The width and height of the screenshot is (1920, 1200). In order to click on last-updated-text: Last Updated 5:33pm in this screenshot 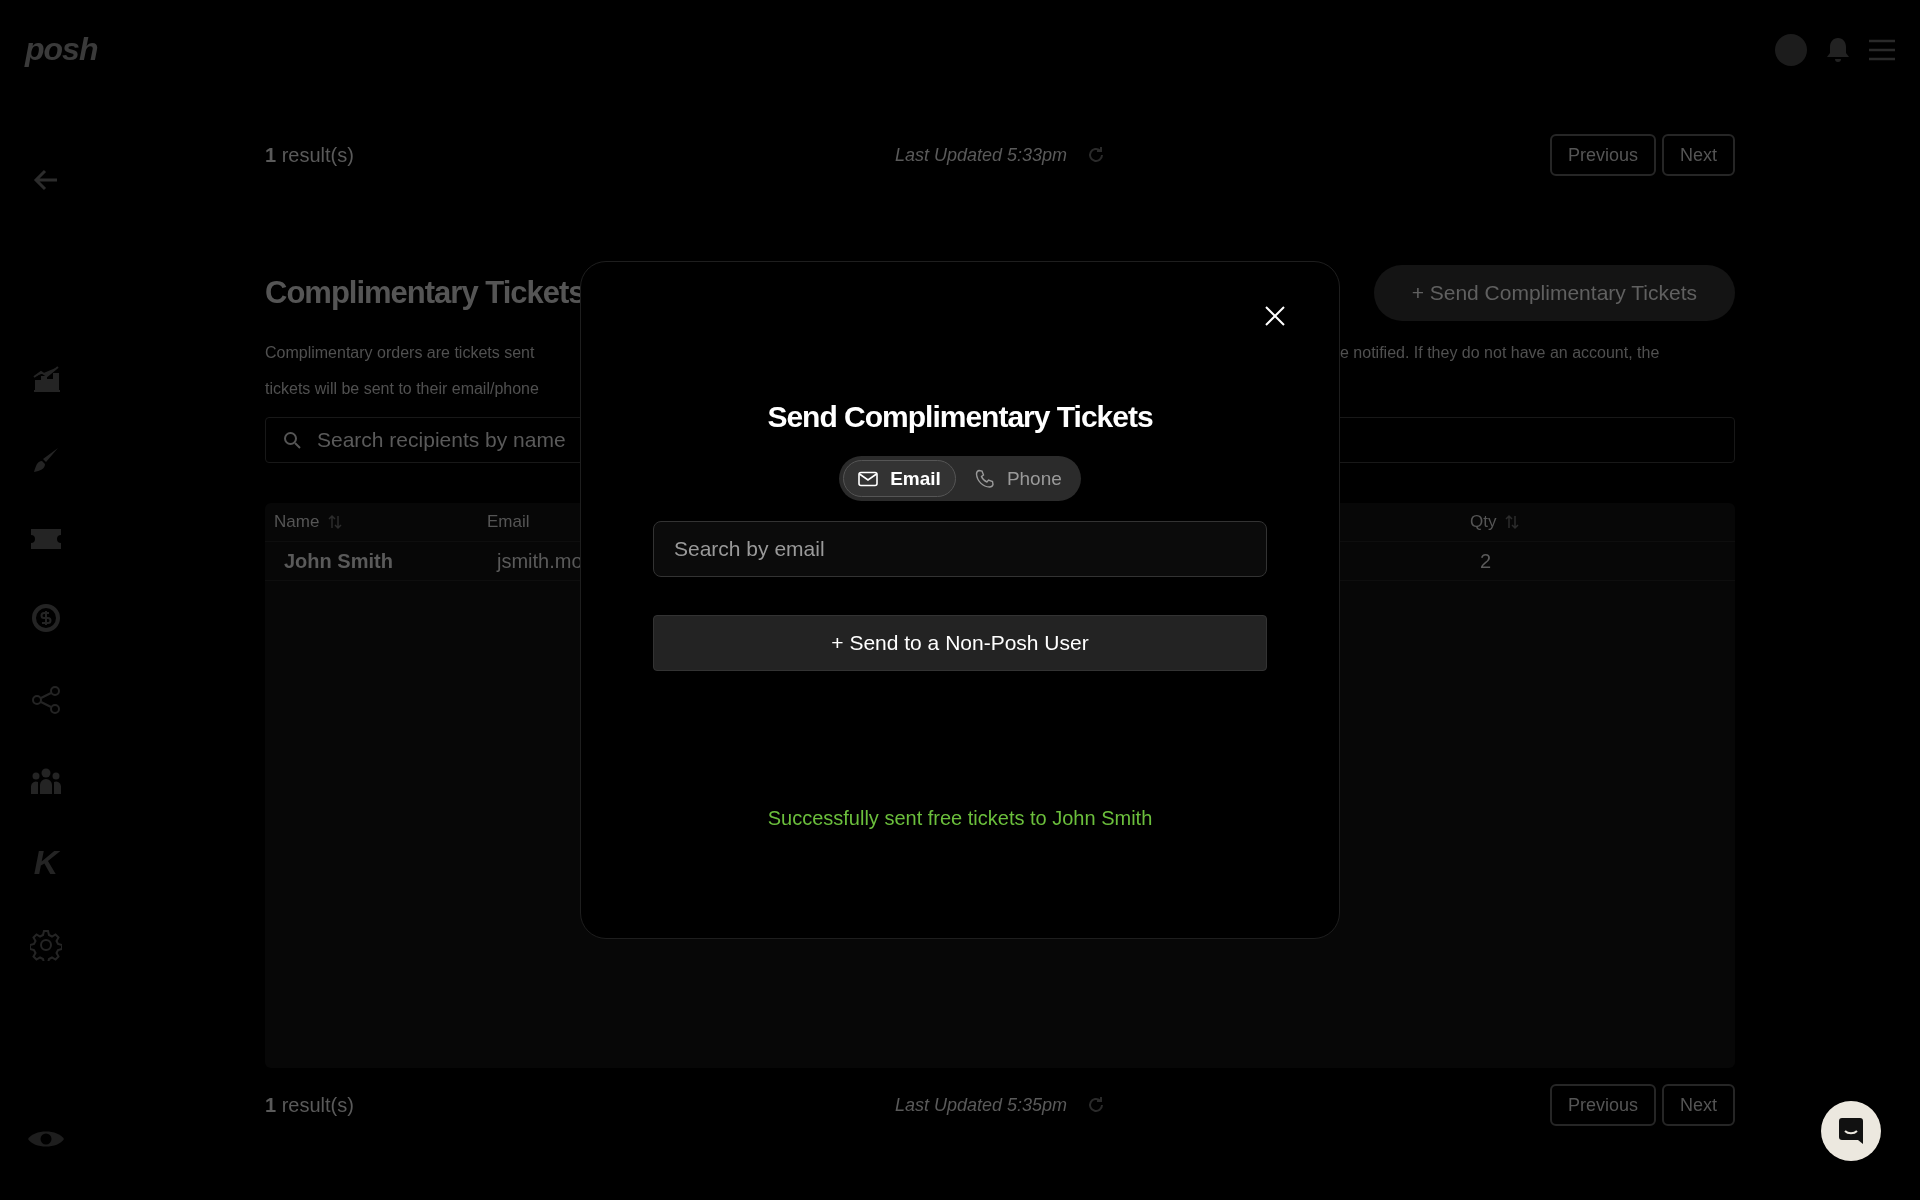, I will do `click(981, 155)`.